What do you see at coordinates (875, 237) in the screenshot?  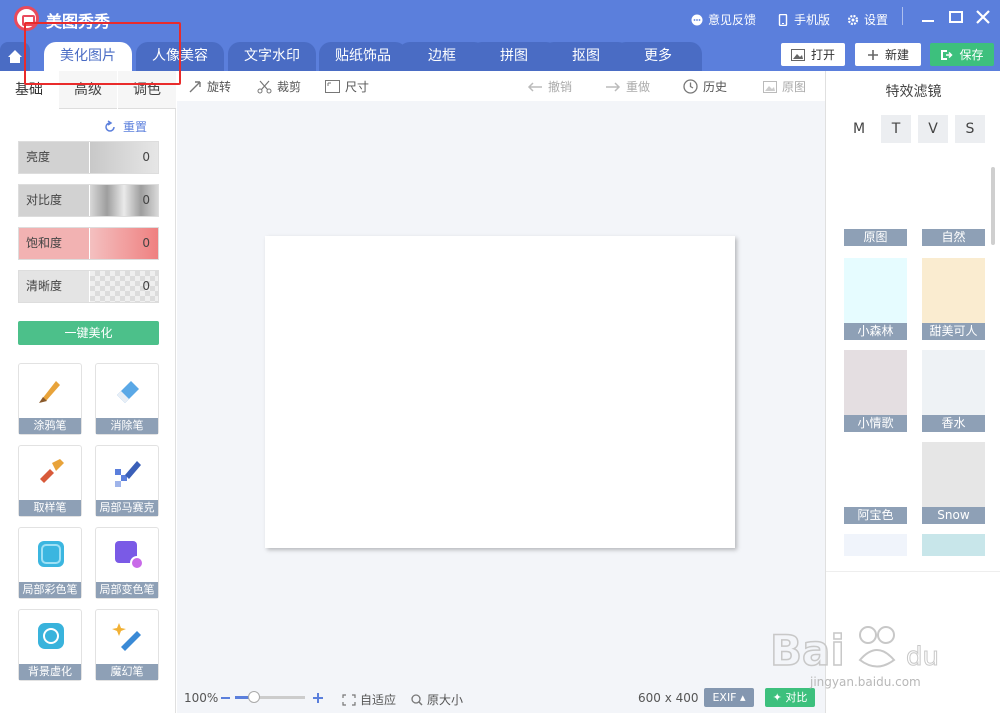 I see `filter-original: 原图` at bounding box center [875, 237].